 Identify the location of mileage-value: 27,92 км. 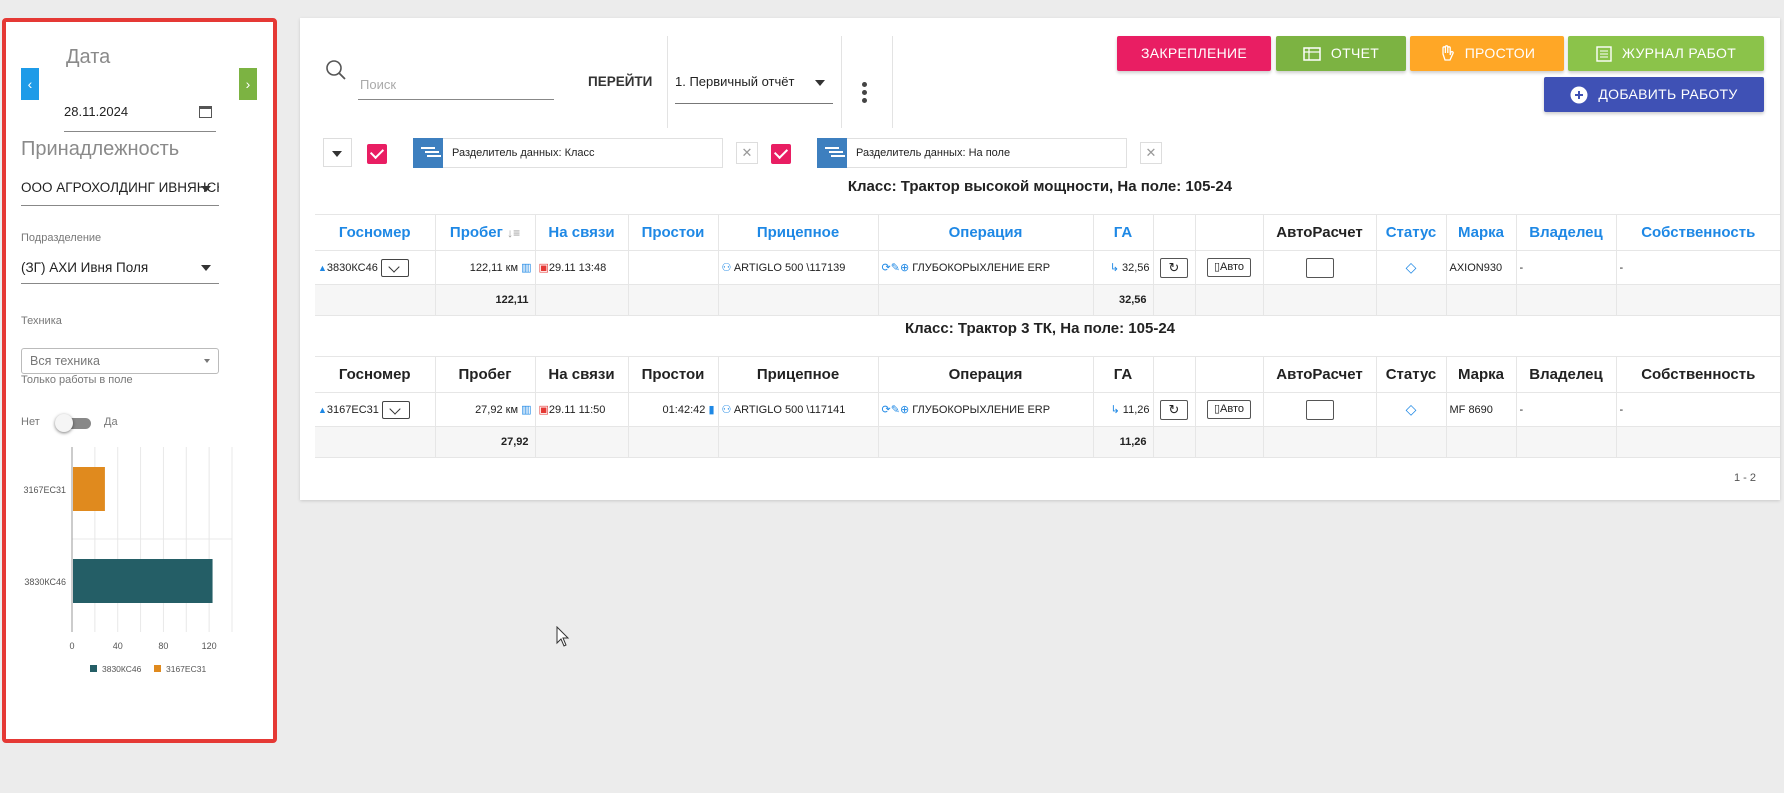
(497, 410).